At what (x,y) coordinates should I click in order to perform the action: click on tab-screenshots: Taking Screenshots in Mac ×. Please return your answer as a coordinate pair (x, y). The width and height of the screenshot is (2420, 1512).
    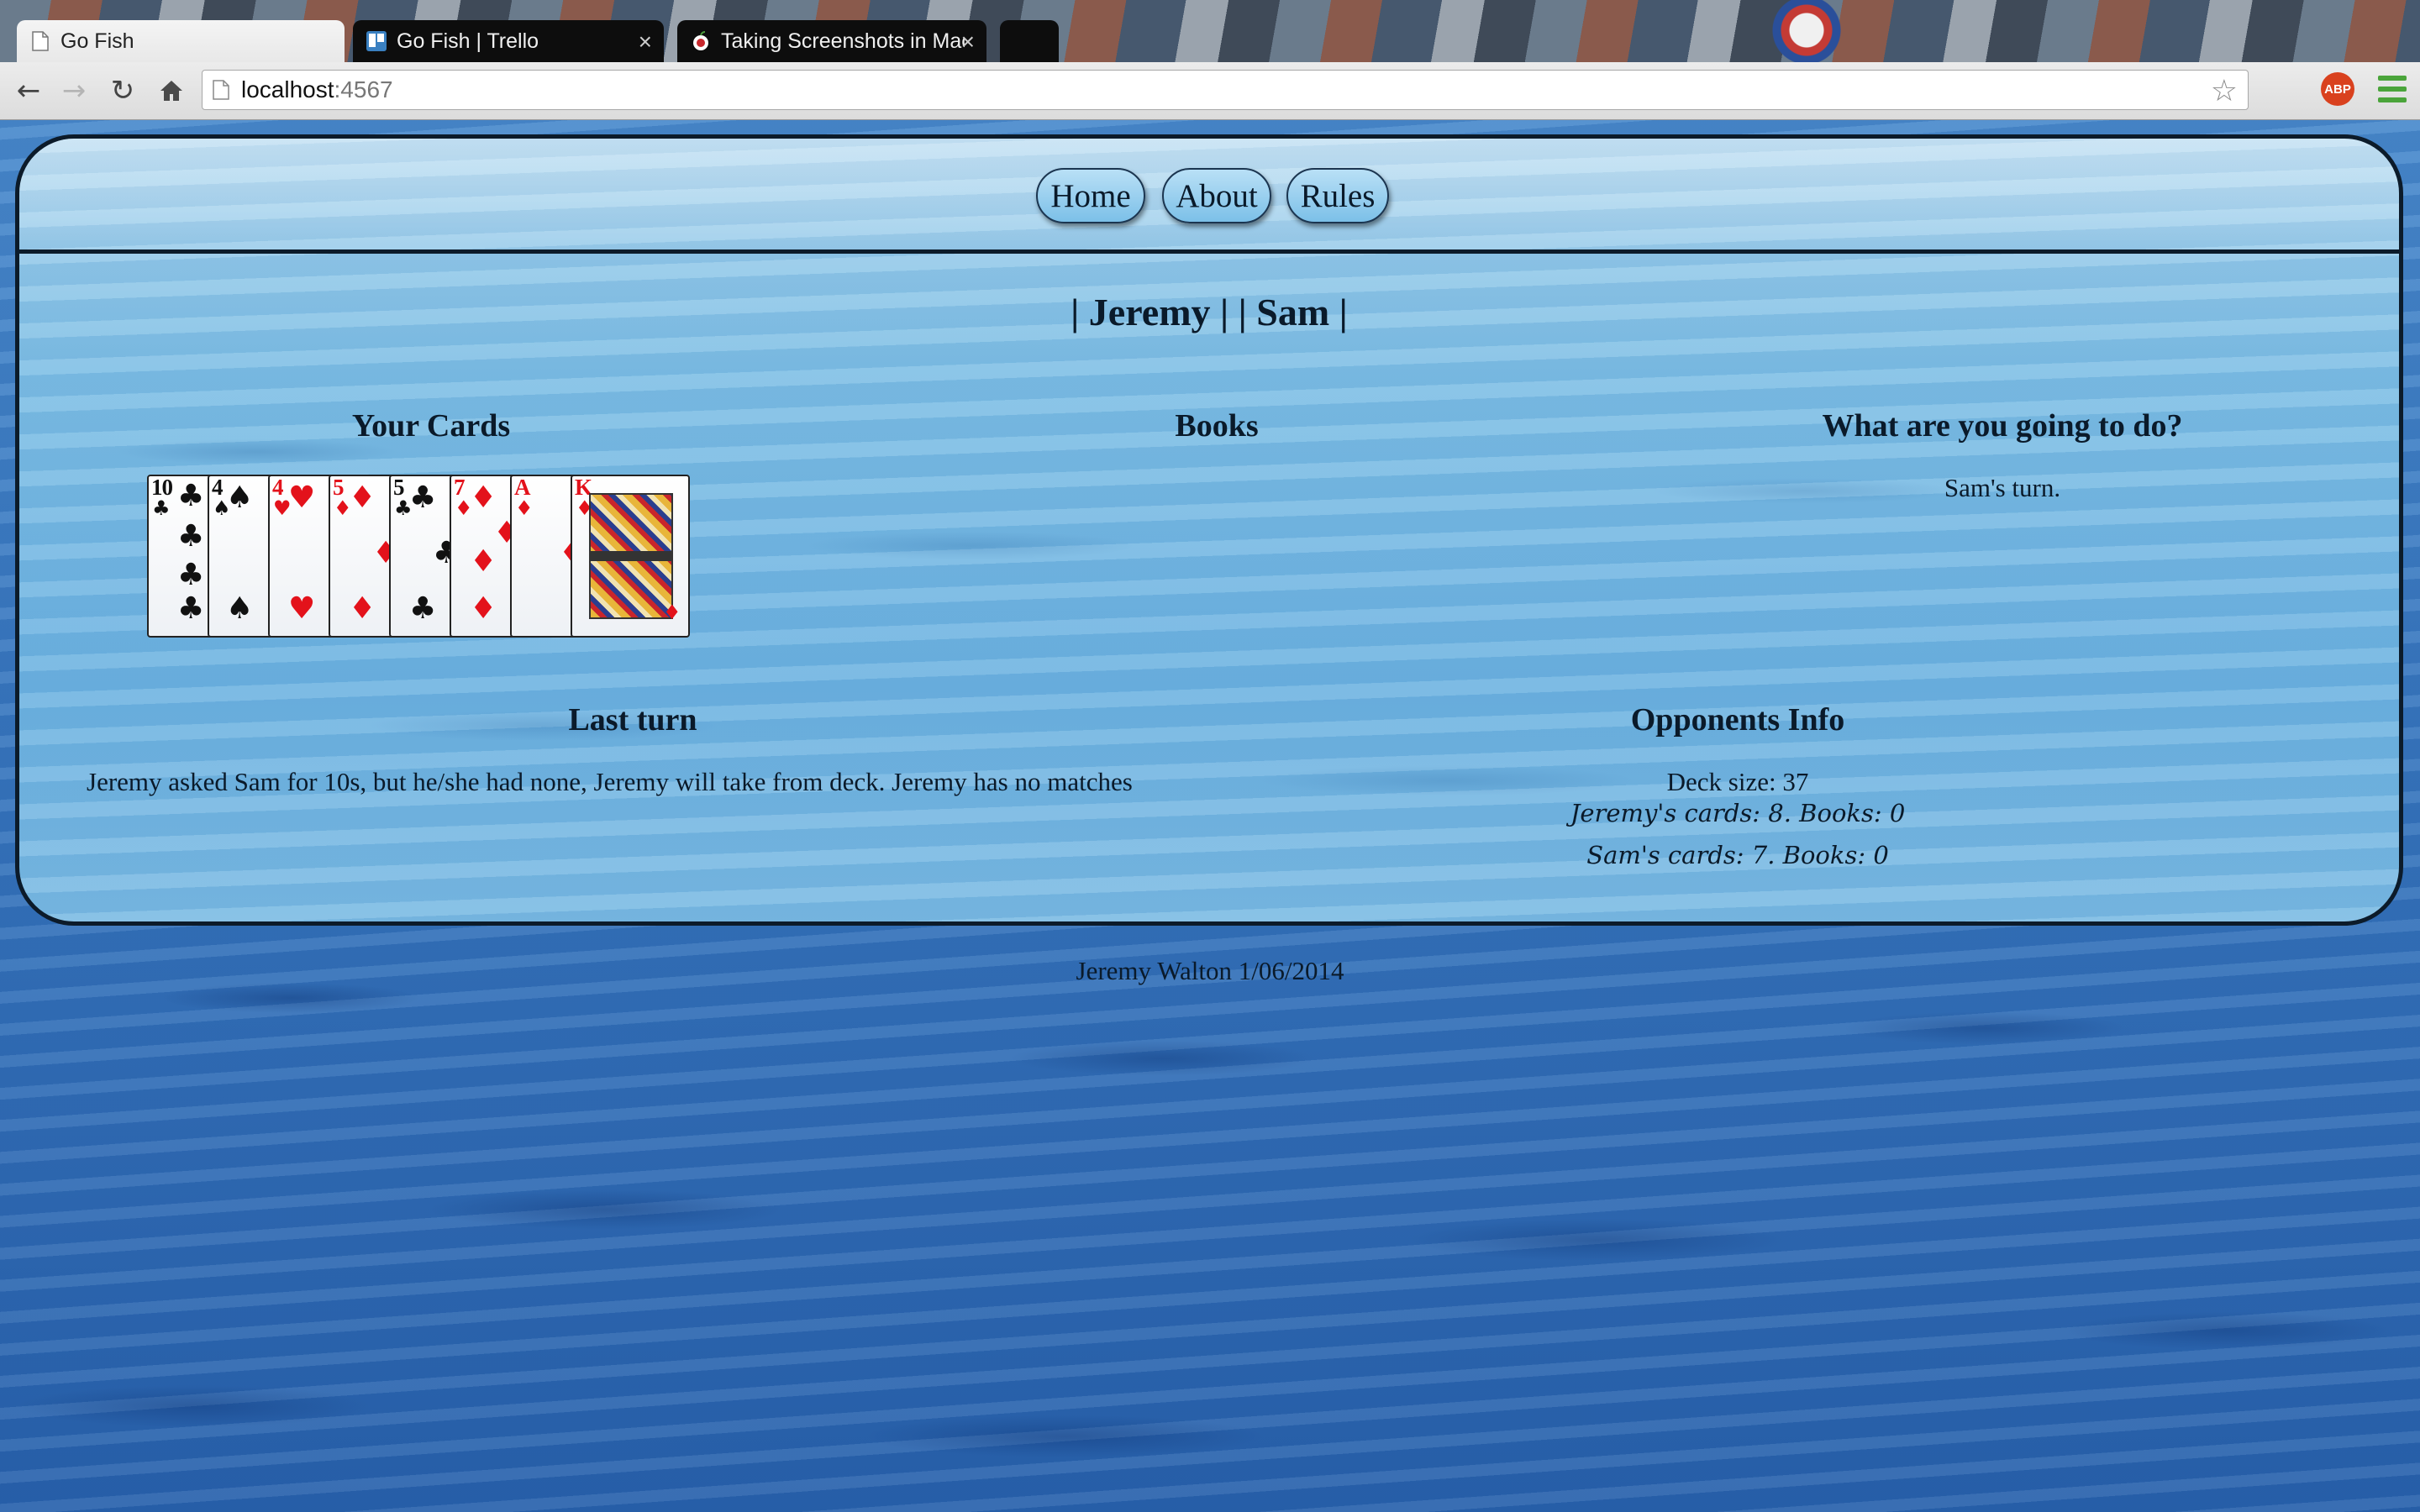
    Looking at the image, I should click on (831, 41).